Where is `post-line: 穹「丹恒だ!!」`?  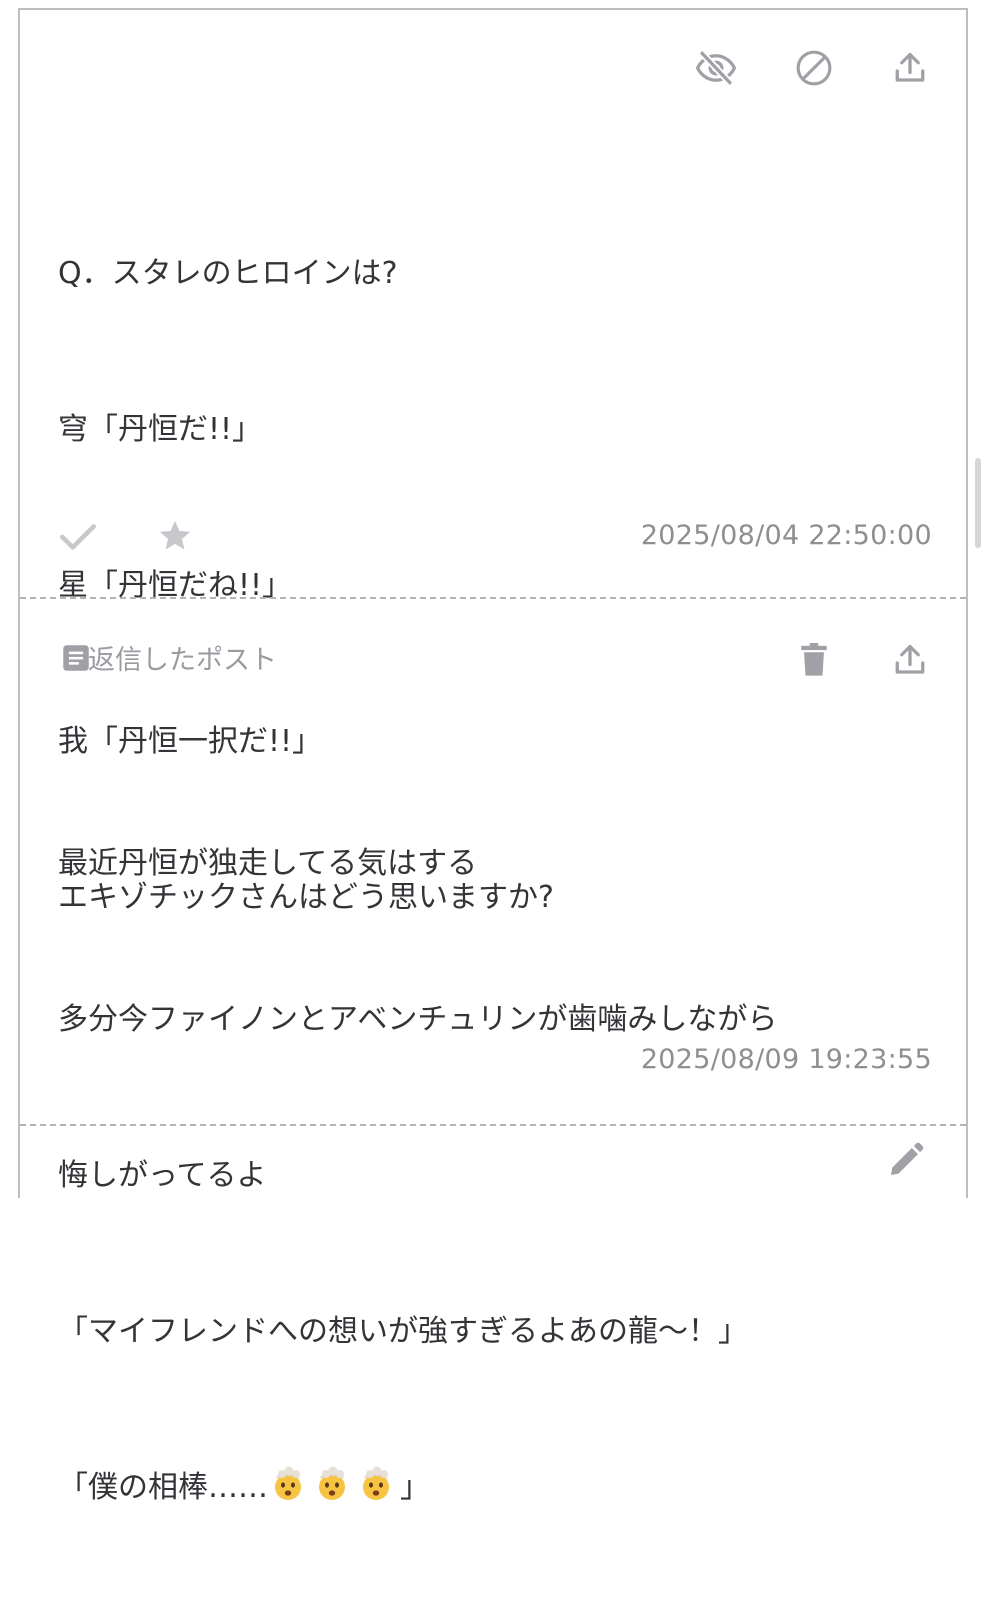 post-line: 穹「丹恒だ!!」 is located at coordinates (160, 429).